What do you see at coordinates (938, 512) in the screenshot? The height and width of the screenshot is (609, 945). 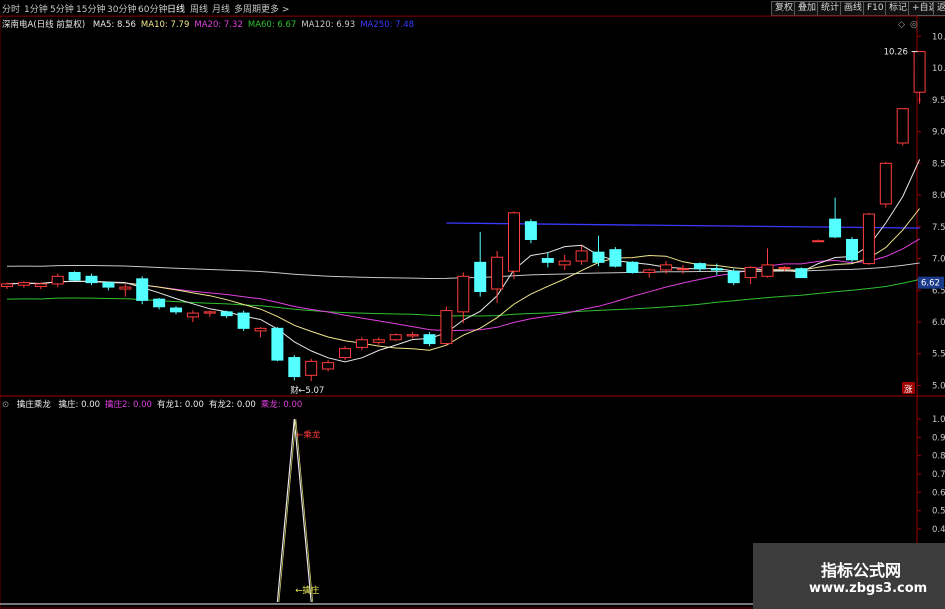 I see `sub-tick-label: 0.50` at bounding box center [938, 512].